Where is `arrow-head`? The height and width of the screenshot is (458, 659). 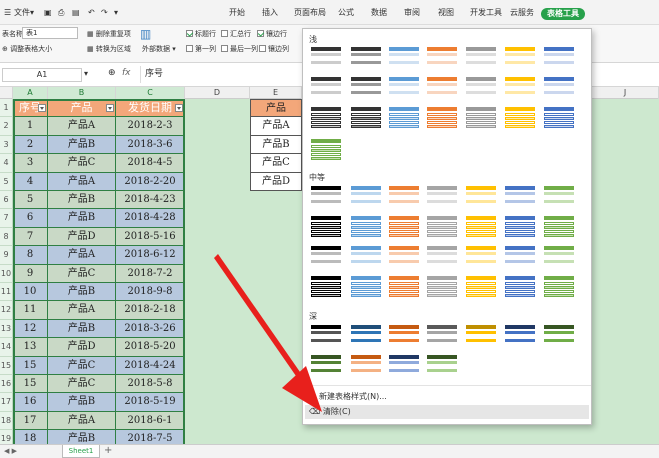 arrow-head is located at coordinates (302, 389).